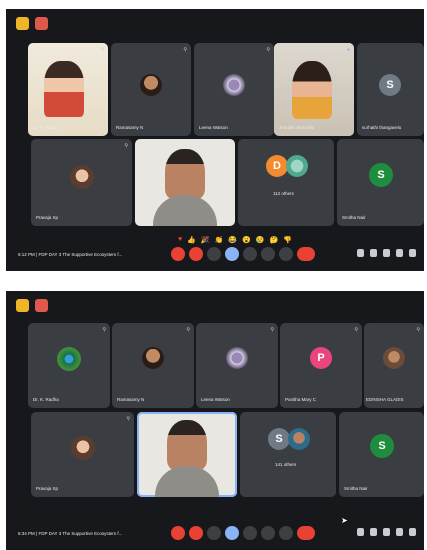 The image size is (427, 550). I want to click on meeting-time: 6:34 PM, so click(26, 533).